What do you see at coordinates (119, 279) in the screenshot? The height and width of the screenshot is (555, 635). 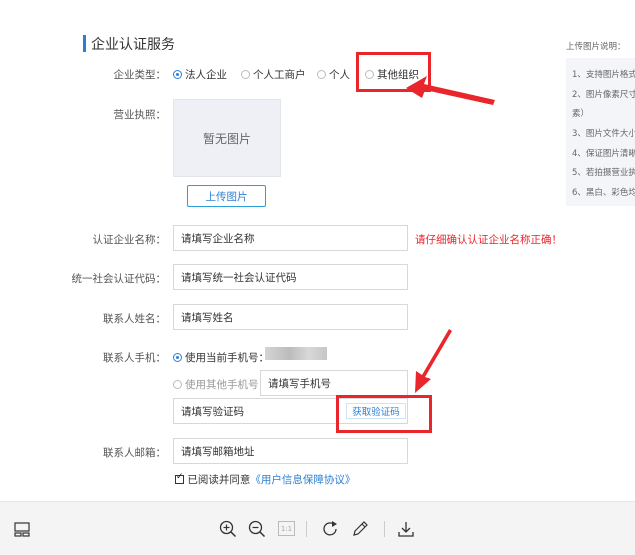 I see `credit-code-label: 统一社会认证代码：` at bounding box center [119, 279].